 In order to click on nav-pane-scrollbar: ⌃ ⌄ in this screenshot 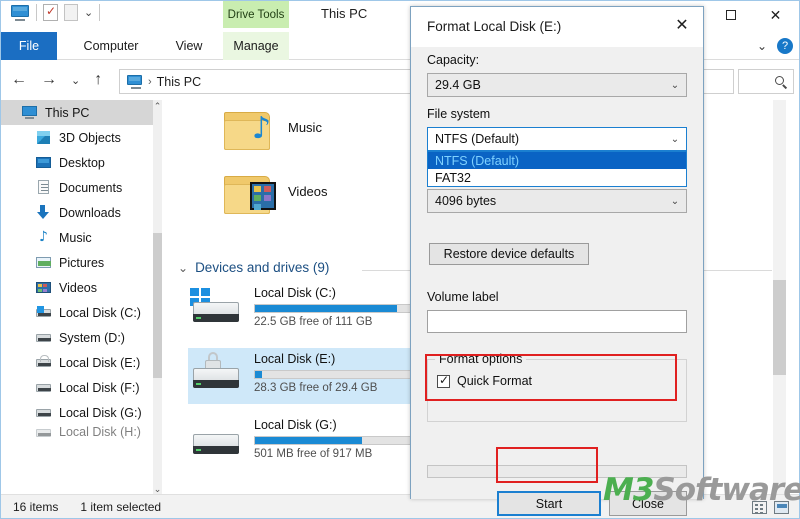, I will do `click(157, 298)`.